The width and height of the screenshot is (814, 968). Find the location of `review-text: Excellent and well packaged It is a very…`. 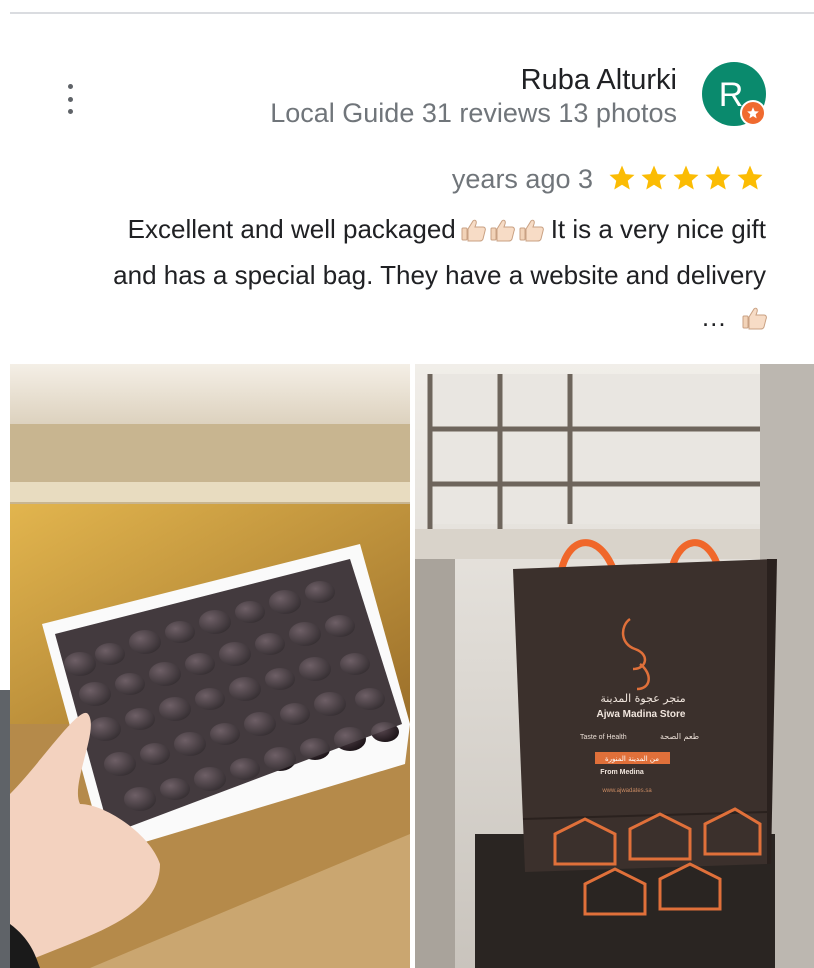

review-text: Excellent and well packaged It is a very… is located at coordinates (413, 273).